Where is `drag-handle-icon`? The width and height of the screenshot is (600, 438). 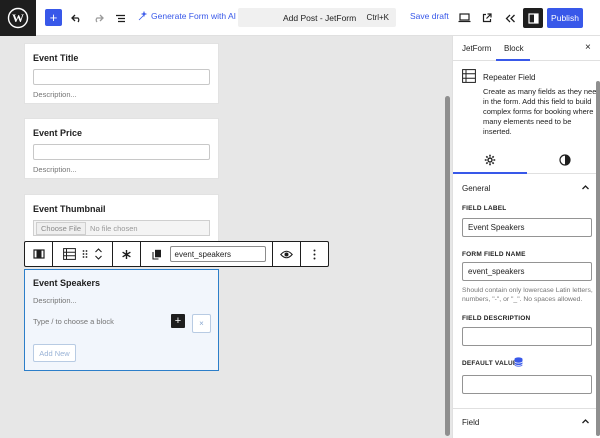 drag-handle-icon is located at coordinates (85, 254).